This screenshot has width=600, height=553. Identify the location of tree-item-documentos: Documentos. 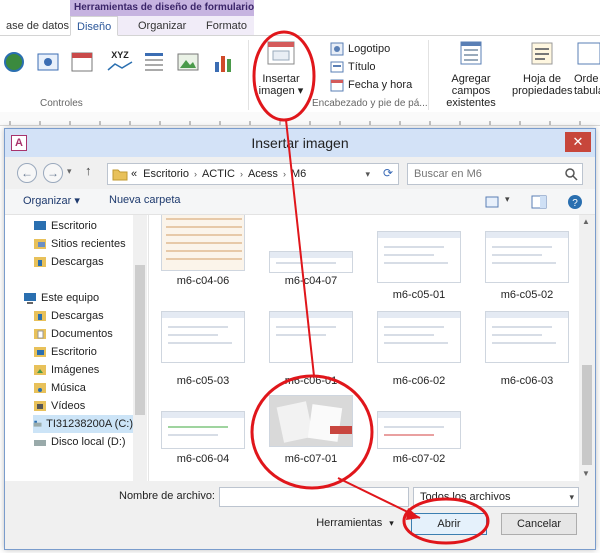
(73, 334).